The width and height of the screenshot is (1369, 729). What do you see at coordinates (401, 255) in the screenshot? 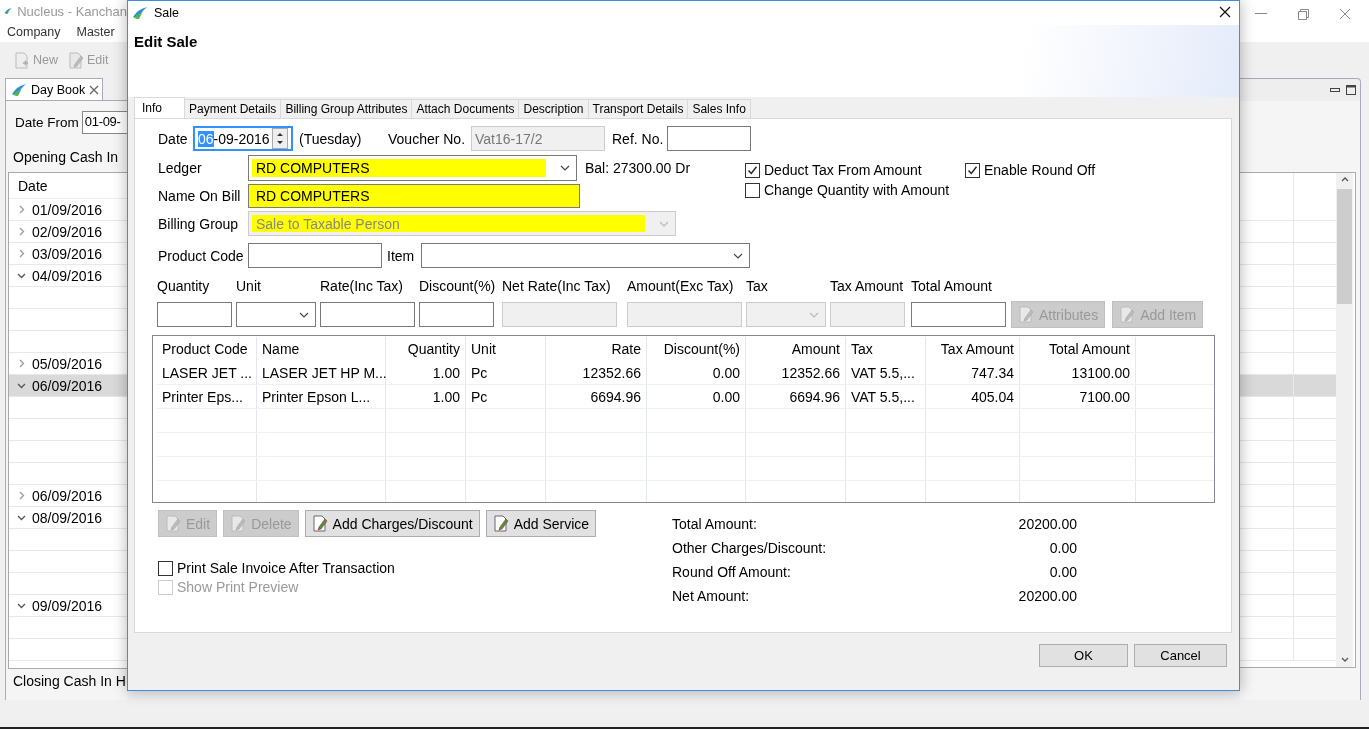
I see `field-label: Item` at bounding box center [401, 255].